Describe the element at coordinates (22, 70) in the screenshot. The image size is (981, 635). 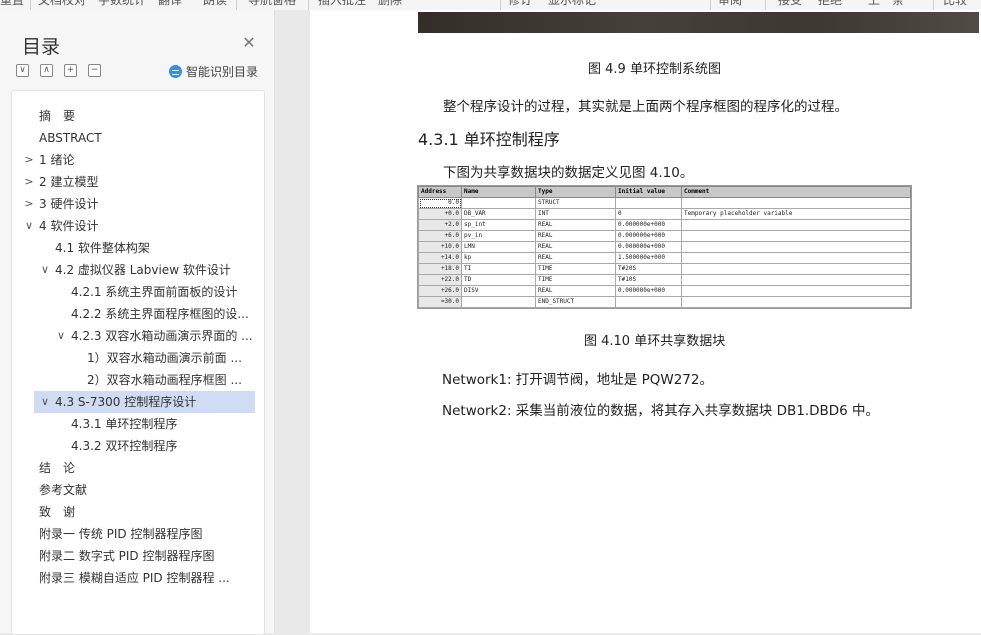
I see `collapse-all-icon: ∨` at that location.